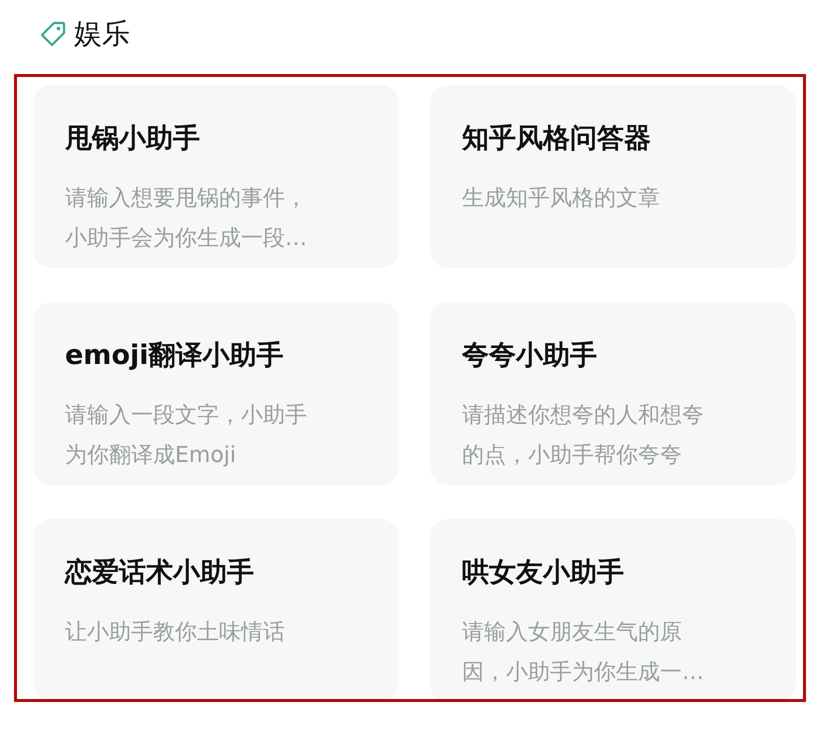  Describe the element at coordinates (186, 436) in the screenshot. I see `card-description: 请输入一段文字，小助手为你翻译成Emoji` at that location.